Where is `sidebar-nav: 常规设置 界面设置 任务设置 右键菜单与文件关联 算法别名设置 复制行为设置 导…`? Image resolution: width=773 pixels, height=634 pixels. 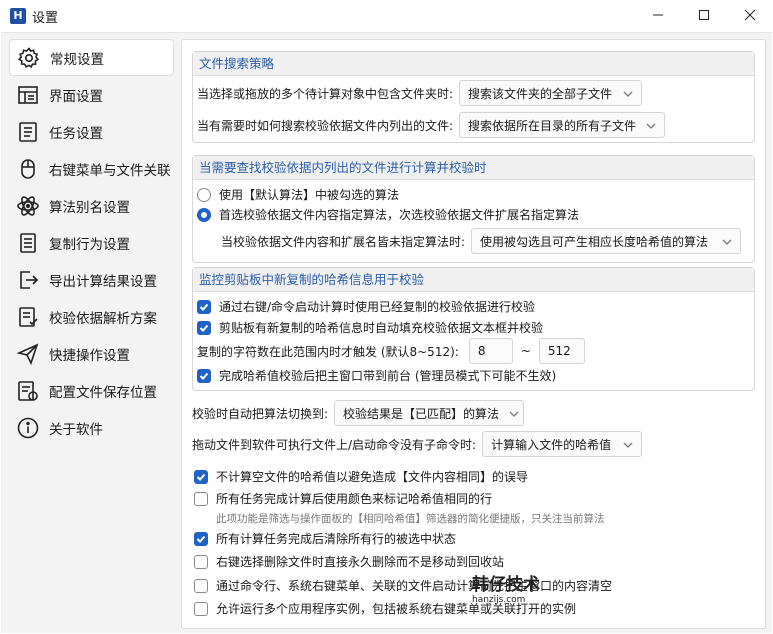
sidebar-nav: 常规设置 界面设置 任务设置 右键菜单与文件关联 算法别名设置 复制行为设置 导… is located at coordinates (91, 242).